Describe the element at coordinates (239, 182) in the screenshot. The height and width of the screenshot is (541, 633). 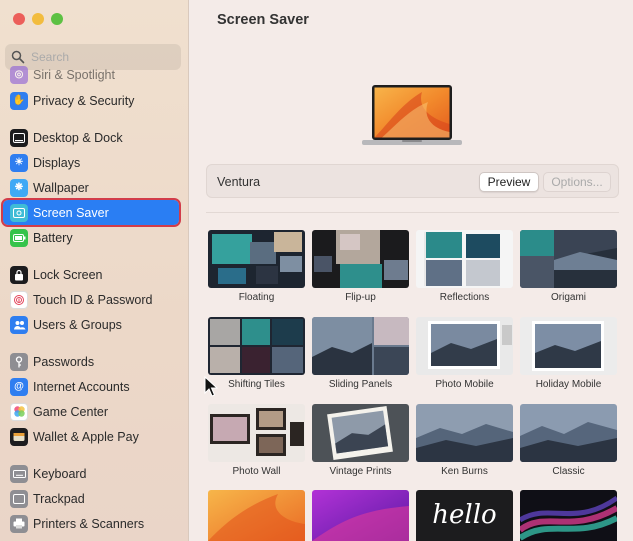
I see `current-screen-saver-name: Ventura` at that location.